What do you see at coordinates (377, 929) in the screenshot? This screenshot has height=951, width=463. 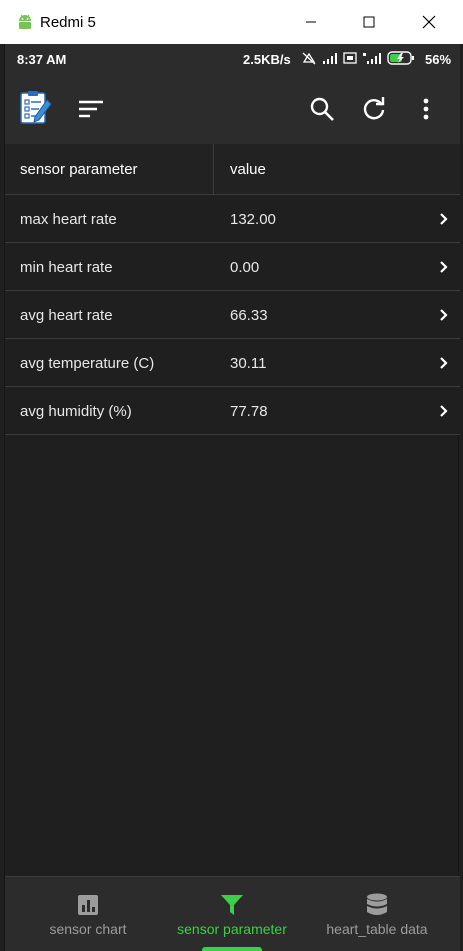 I see `nav-label: heart_table data` at bounding box center [377, 929].